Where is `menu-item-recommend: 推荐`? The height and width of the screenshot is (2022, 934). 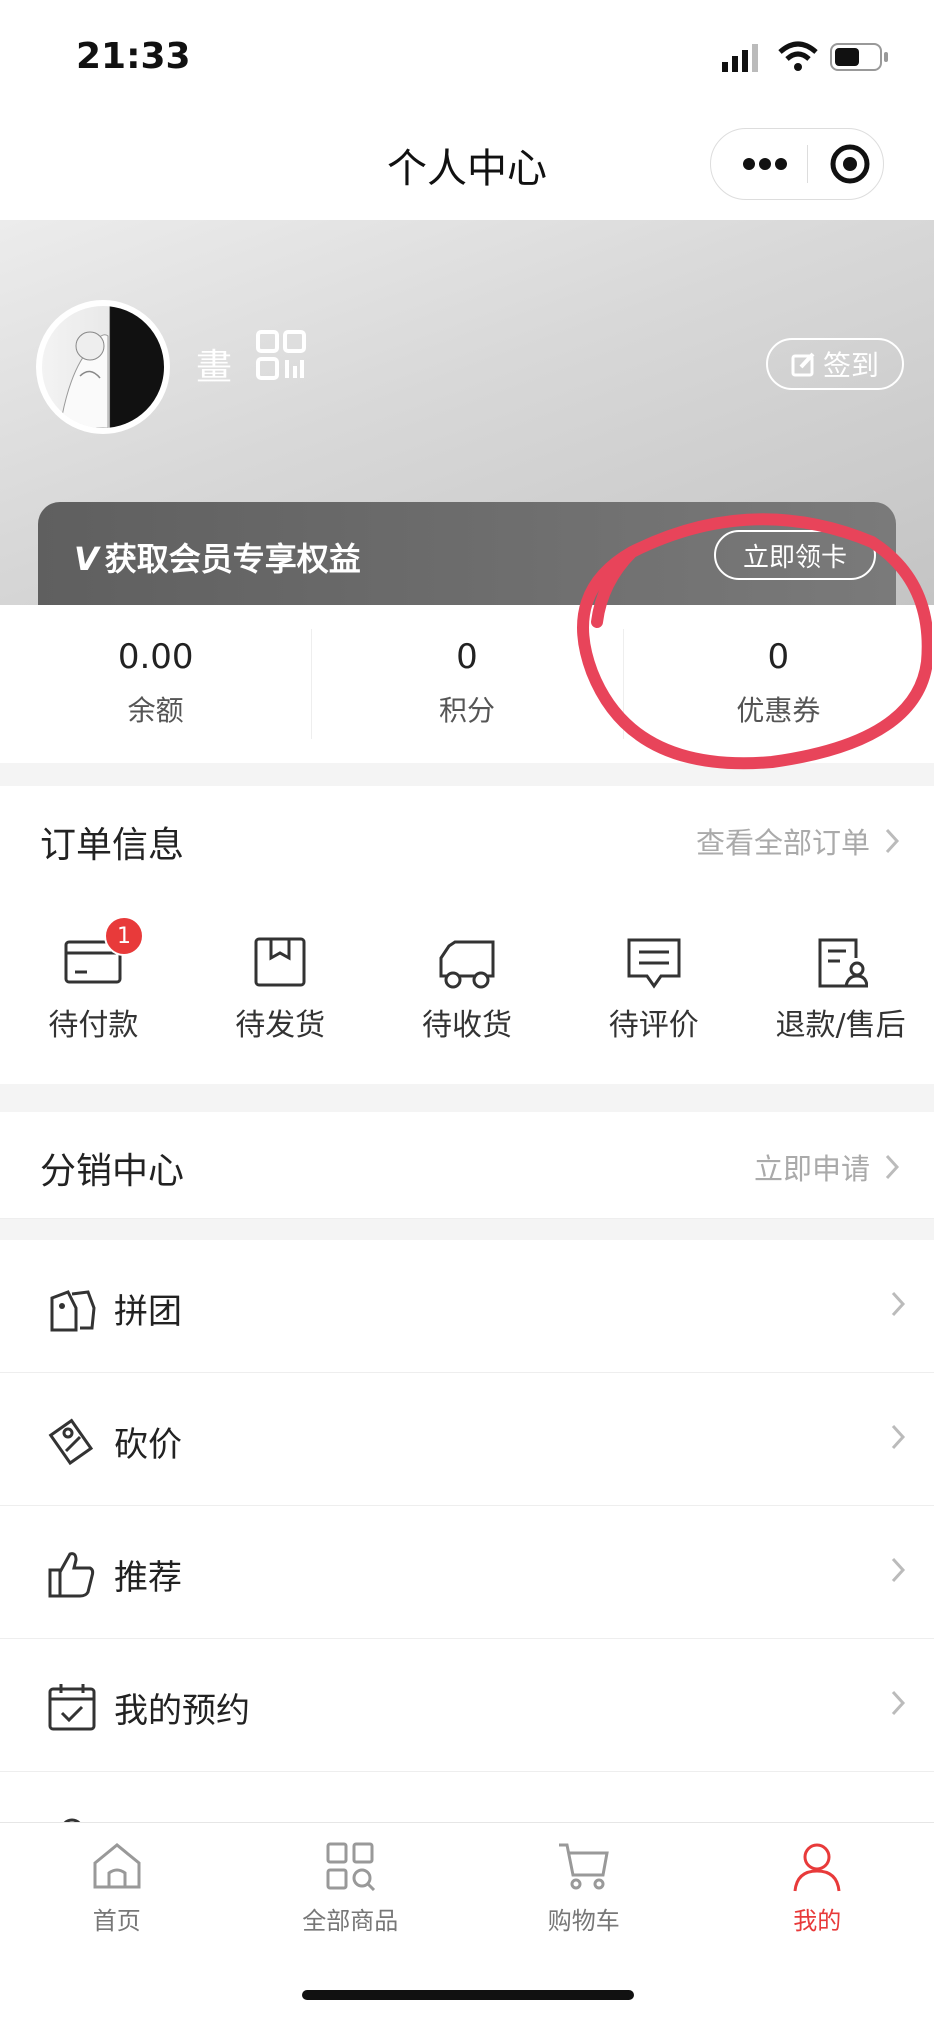 menu-item-recommend: 推荐 is located at coordinates (467, 1572).